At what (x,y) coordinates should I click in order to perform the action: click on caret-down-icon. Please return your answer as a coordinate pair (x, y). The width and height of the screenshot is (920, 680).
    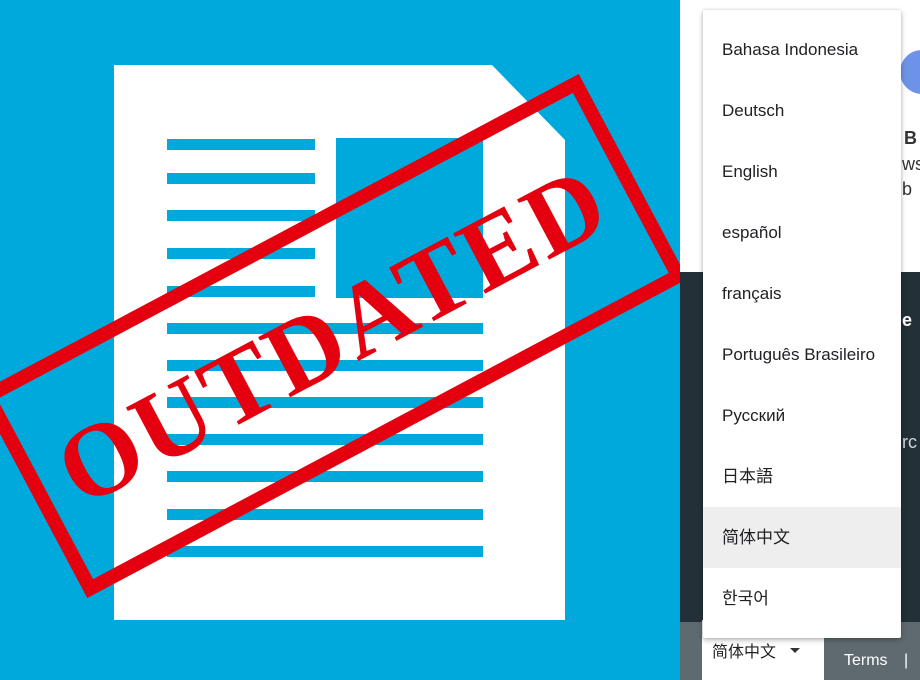
    Looking at the image, I should click on (795, 650).